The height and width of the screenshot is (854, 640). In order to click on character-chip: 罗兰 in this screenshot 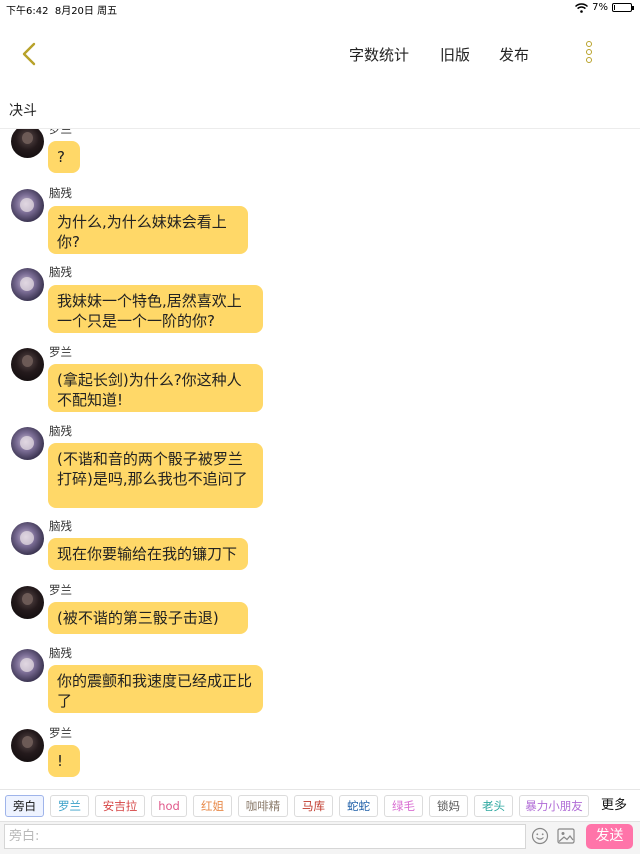, I will do `click(69, 806)`.